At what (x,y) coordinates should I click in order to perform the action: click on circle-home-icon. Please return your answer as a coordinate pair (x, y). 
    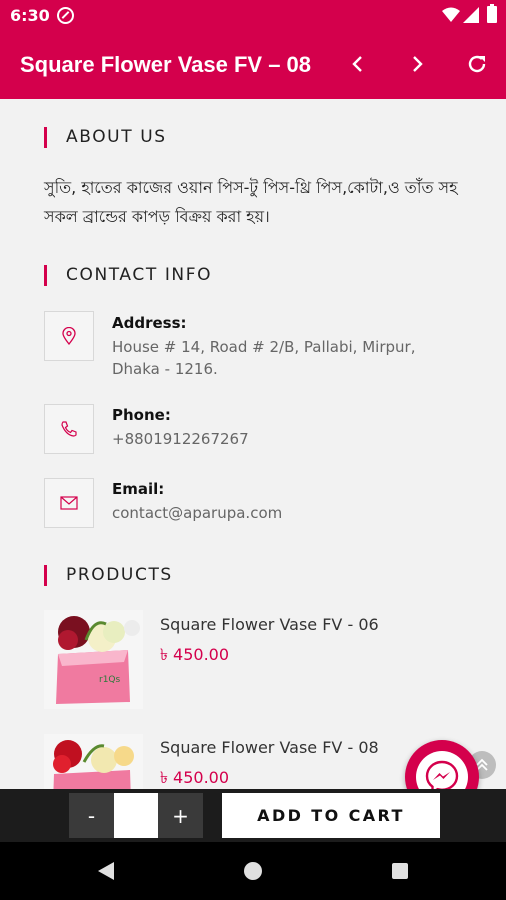
    Looking at the image, I should click on (253, 871).